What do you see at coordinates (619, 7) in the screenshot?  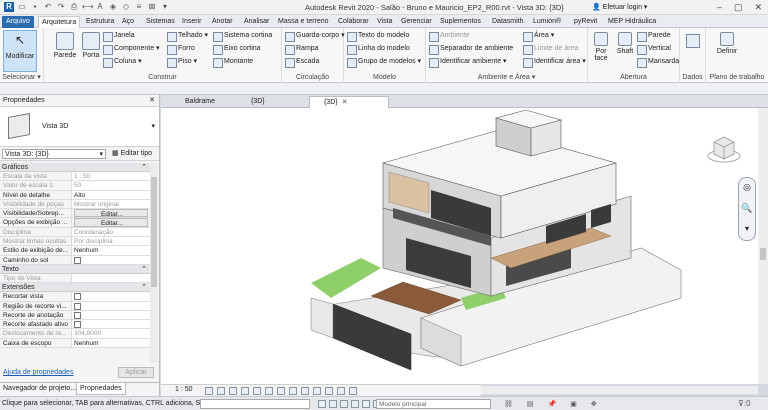 I see `login-button: 👤 Efetuar login ▾` at bounding box center [619, 7].